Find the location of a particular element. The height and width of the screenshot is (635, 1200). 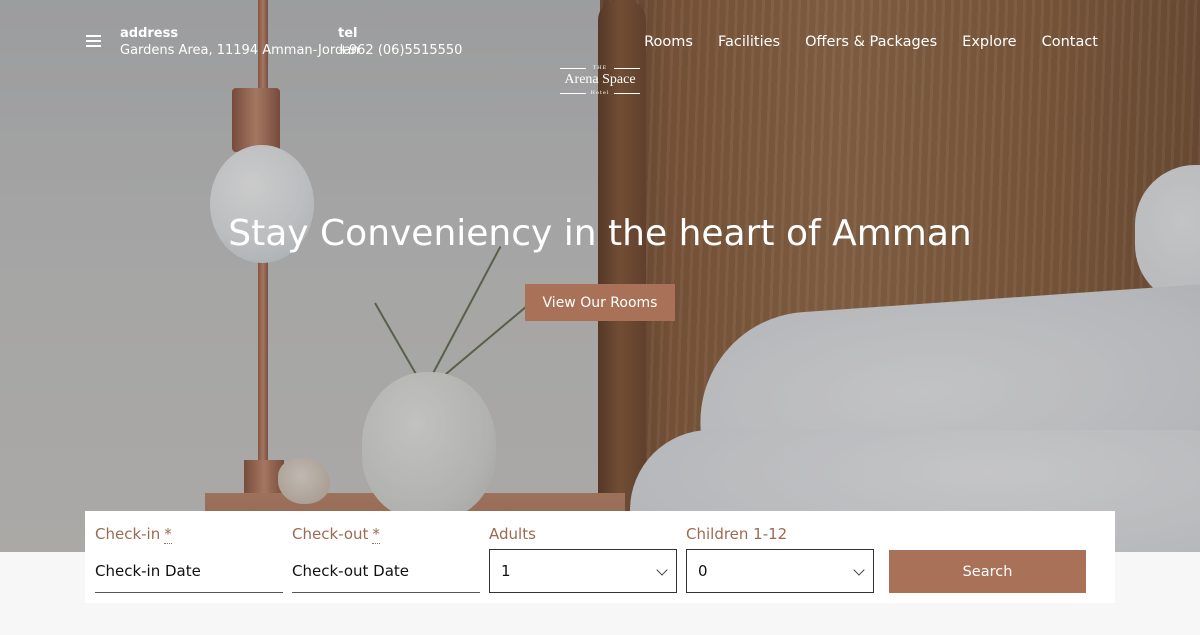

tel-block: tel +962 (06)5515550 is located at coordinates (400, 43).